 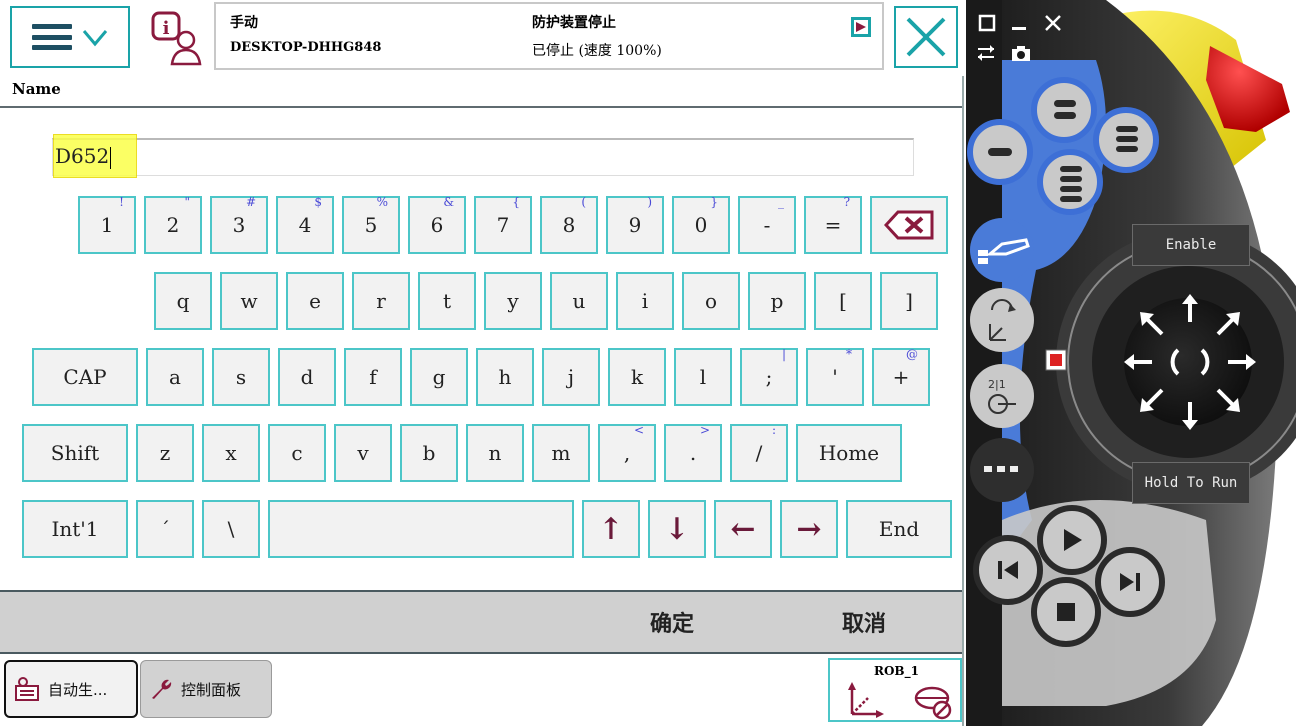 I want to click on key-5: 5%, so click(x=371, y=224).